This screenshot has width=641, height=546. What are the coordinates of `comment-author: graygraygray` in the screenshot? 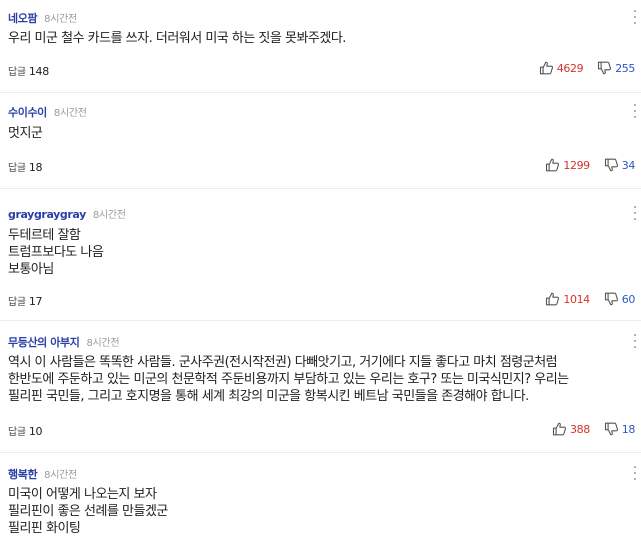 It's located at (47, 214).